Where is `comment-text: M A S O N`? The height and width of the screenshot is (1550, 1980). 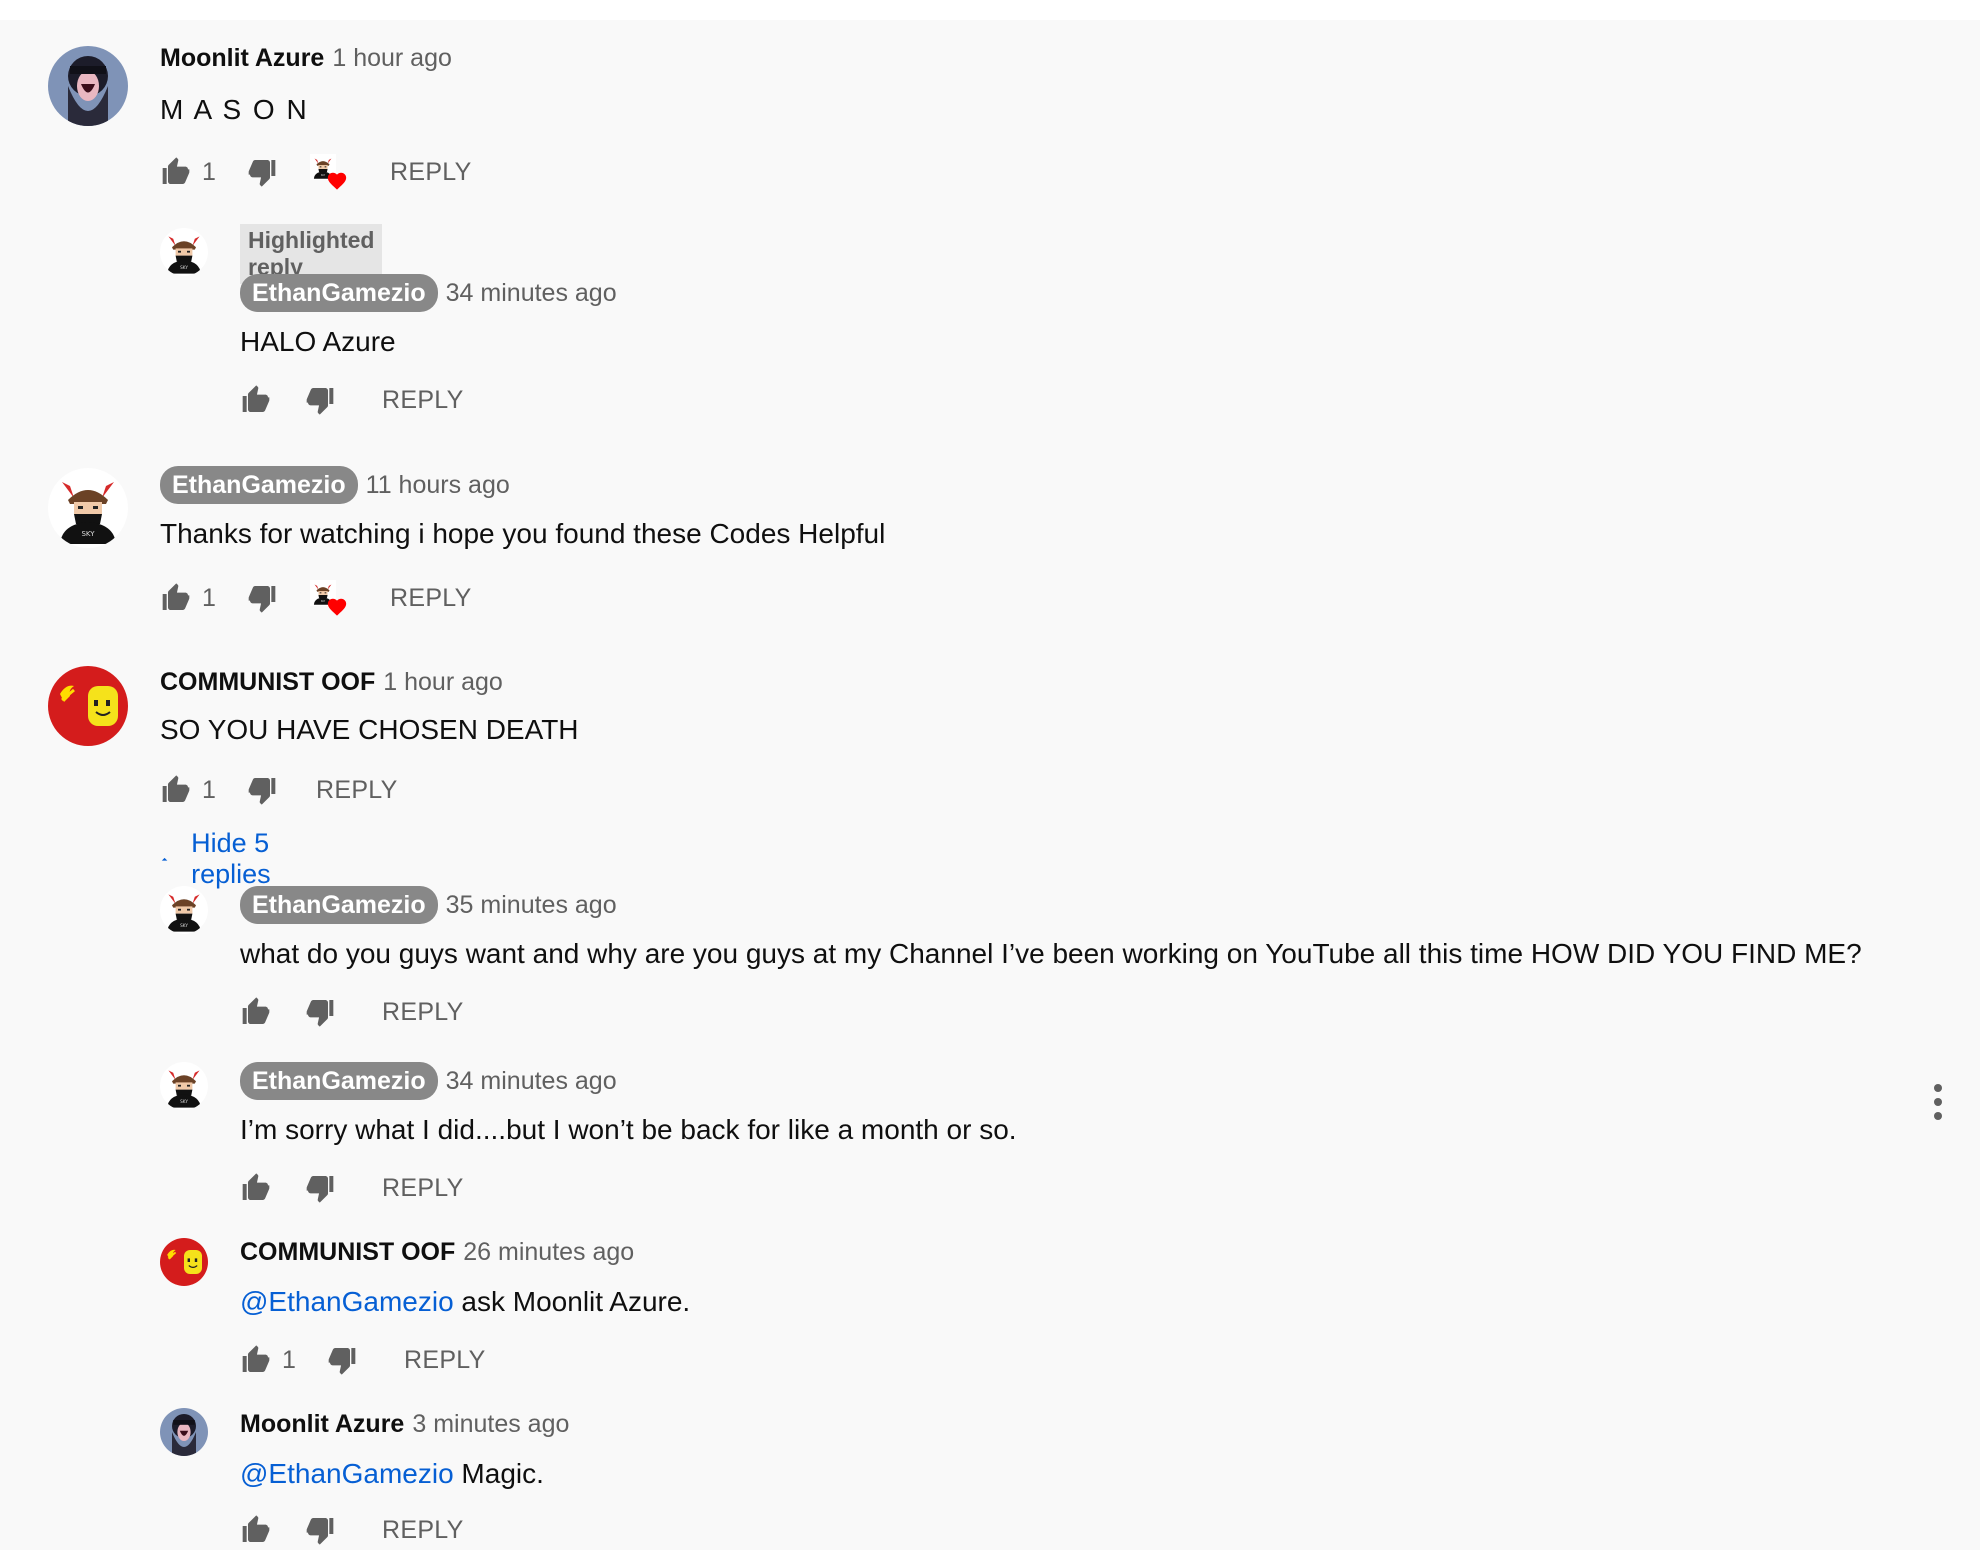 comment-text: M A S O N is located at coordinates (234, 109).